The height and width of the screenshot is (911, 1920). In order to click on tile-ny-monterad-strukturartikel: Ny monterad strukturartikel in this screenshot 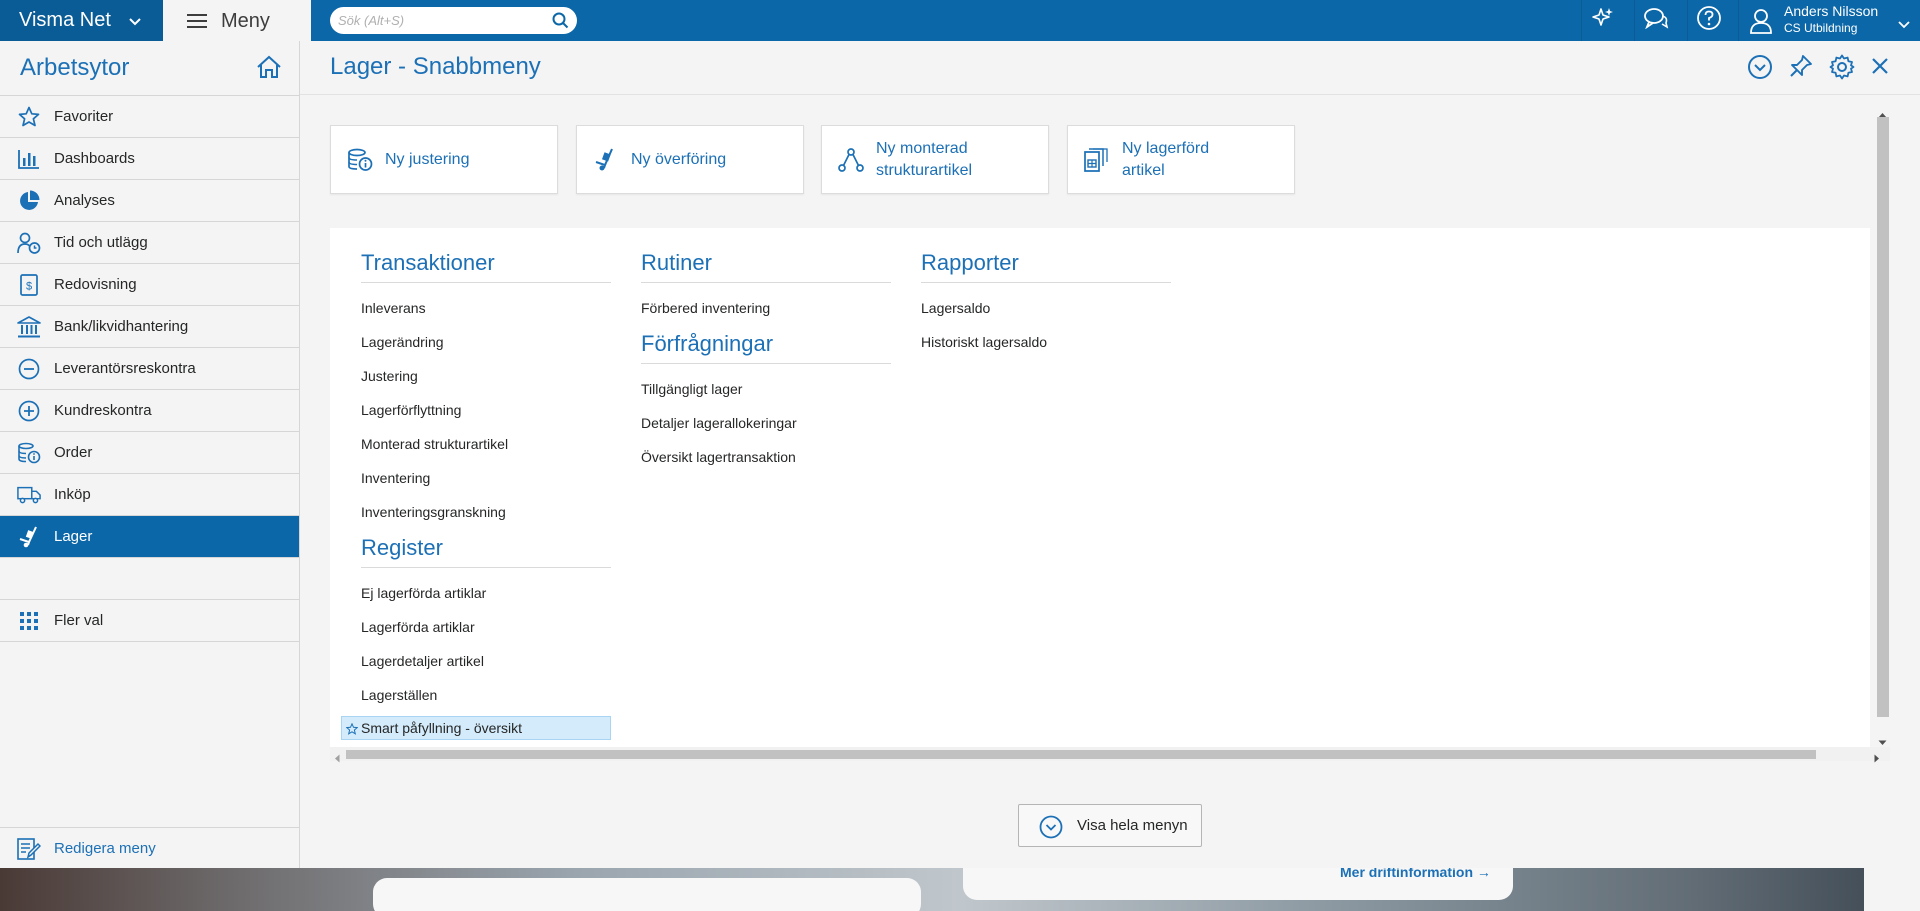, I will do `click(935, 159)`.